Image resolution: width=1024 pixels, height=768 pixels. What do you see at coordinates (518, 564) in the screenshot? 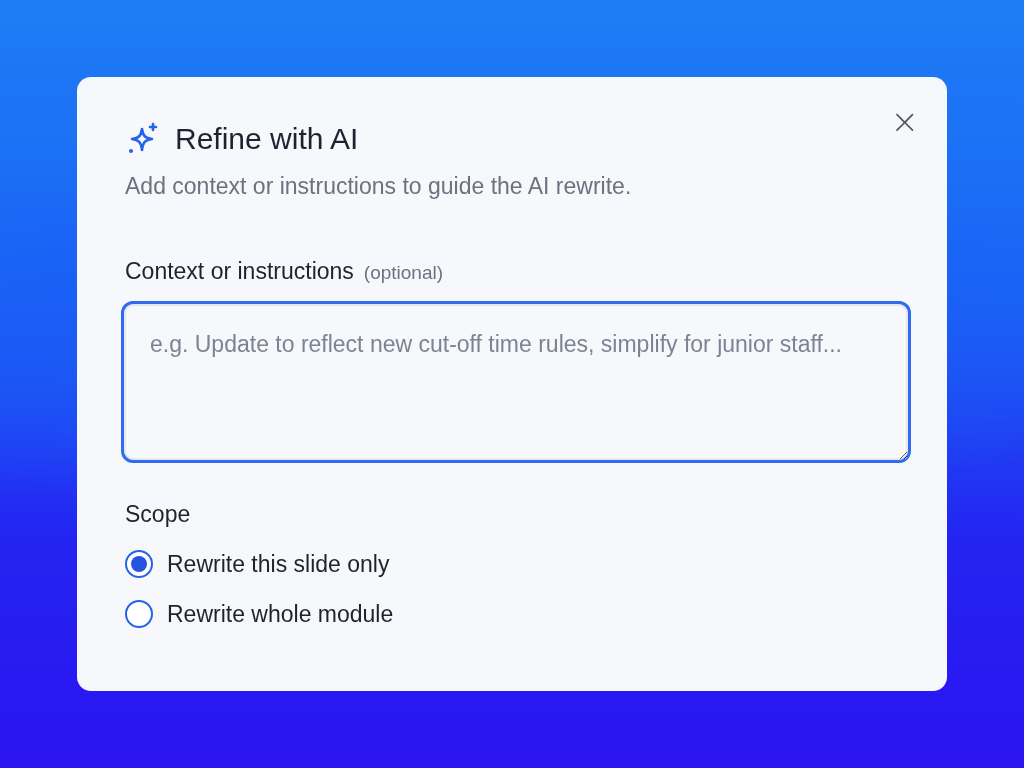
I see `scope-option: Rewrite this slide only` at bounding box center [518, 564].